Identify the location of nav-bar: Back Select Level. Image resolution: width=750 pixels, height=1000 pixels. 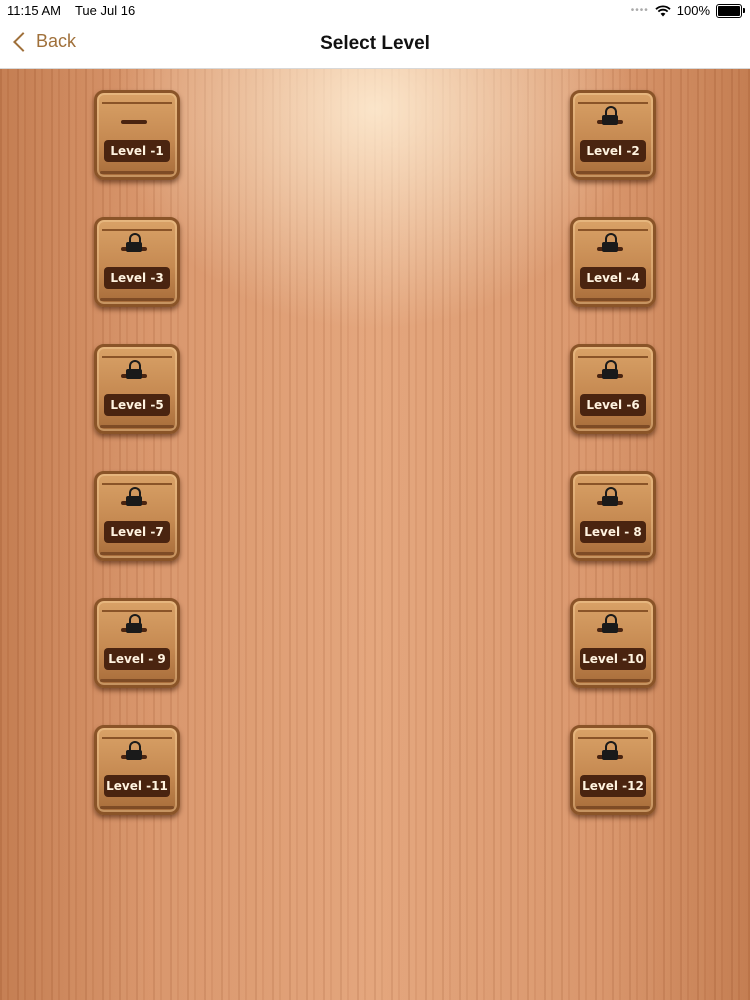
(375, 45).